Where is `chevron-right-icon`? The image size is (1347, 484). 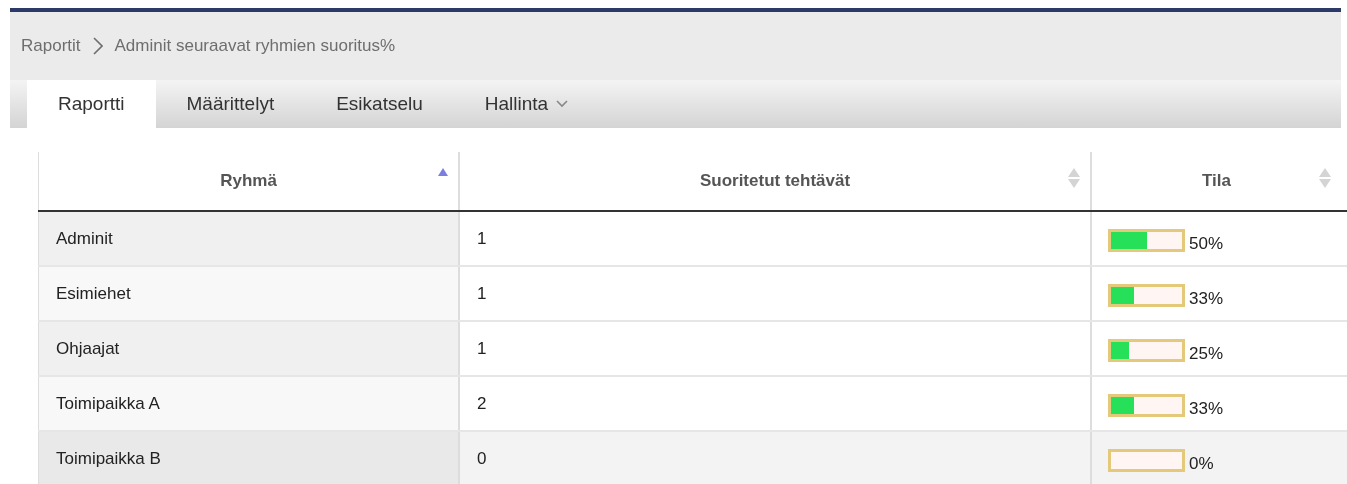
chevron-right-icon is located at coordinates (97, 46).